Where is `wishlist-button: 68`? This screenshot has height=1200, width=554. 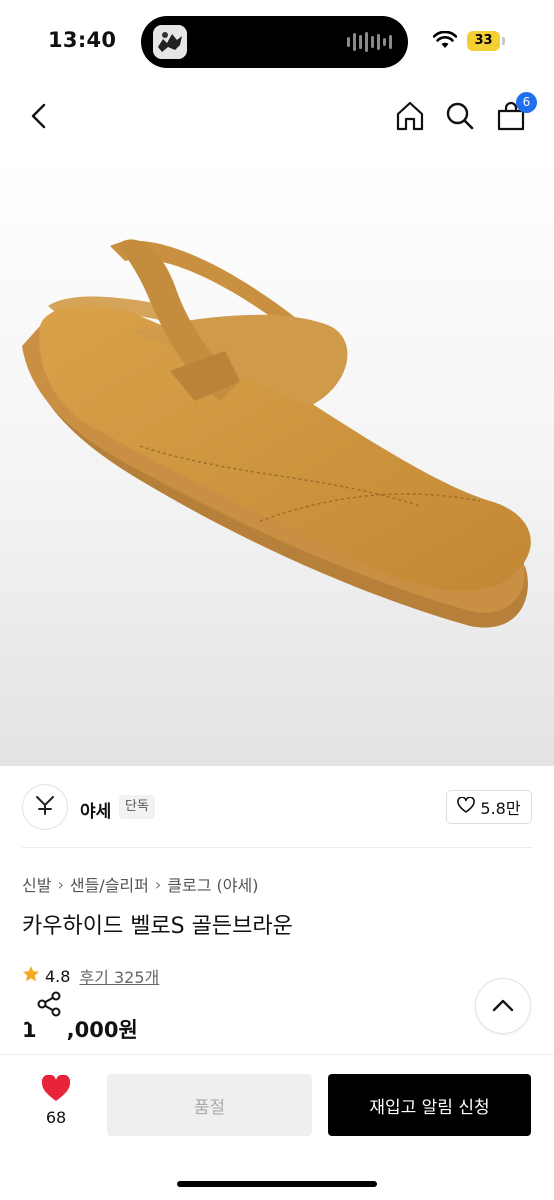 wishlist-button: 68 is located at coordinates (56, 1100).